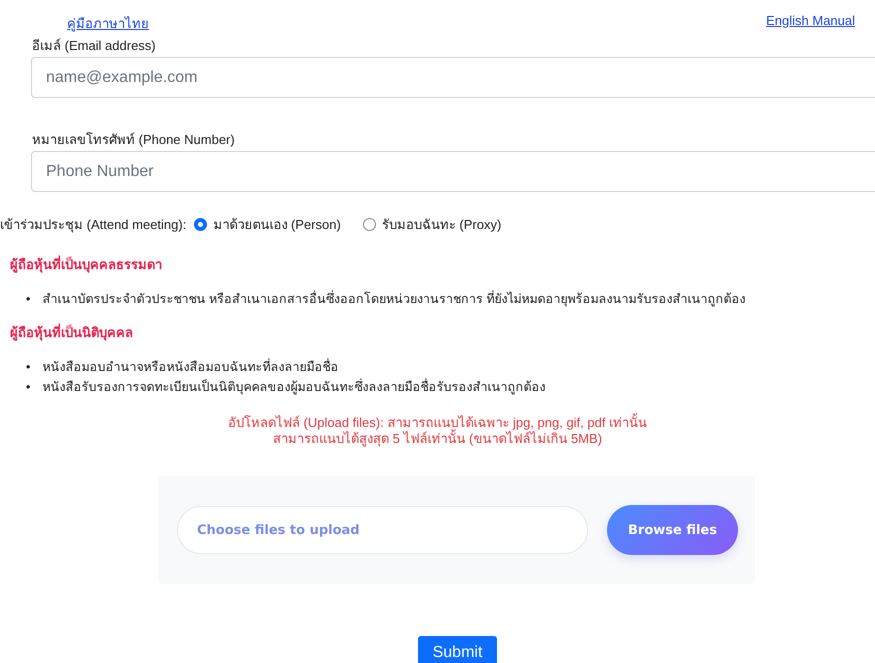 The width and height of the screenshot is (875, 663). I want to click on document-item: หนังสือรับรองการจดทะเบียนเป็นนิติบุคคลของผู้มอบฉันทะซึ่งลงลายมือชื่อรับรองสำเนาถูกต้อง, so click(294, 386).